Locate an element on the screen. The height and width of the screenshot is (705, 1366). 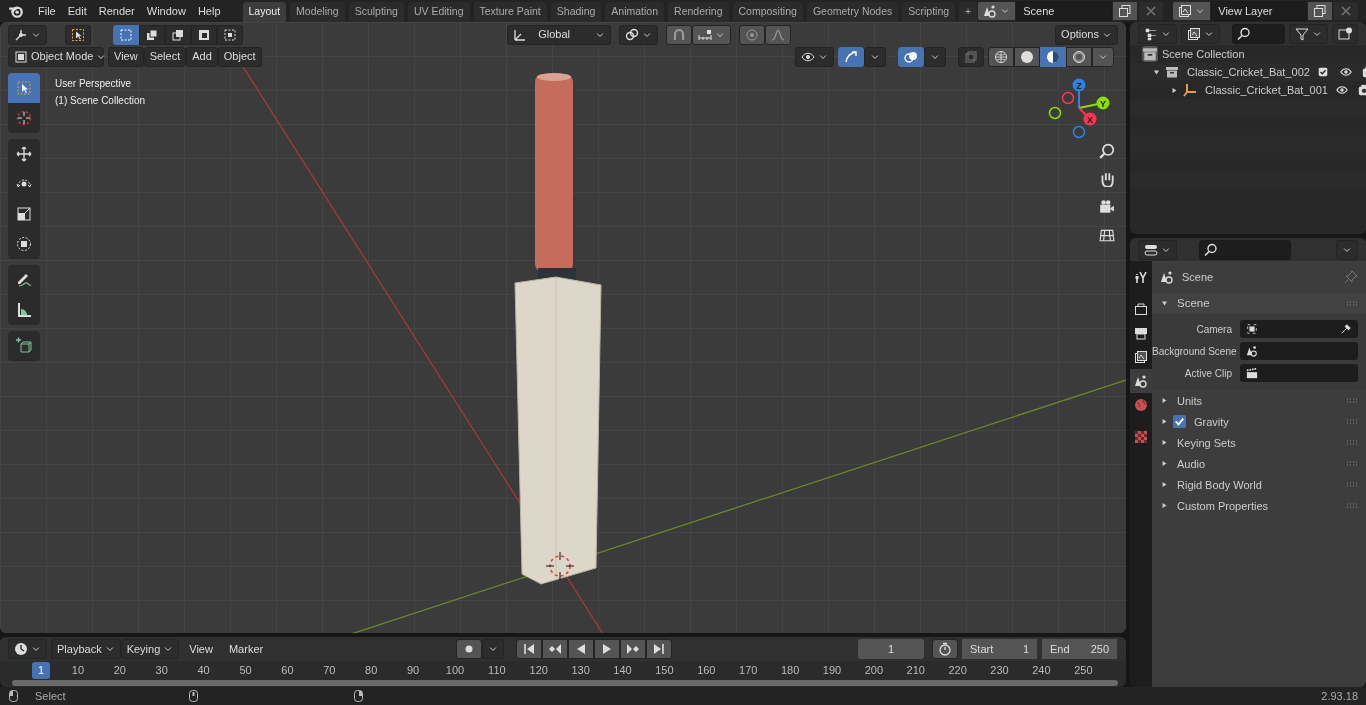
workspace-tab: Geometry Nodes is located at coordinates (852, 12).